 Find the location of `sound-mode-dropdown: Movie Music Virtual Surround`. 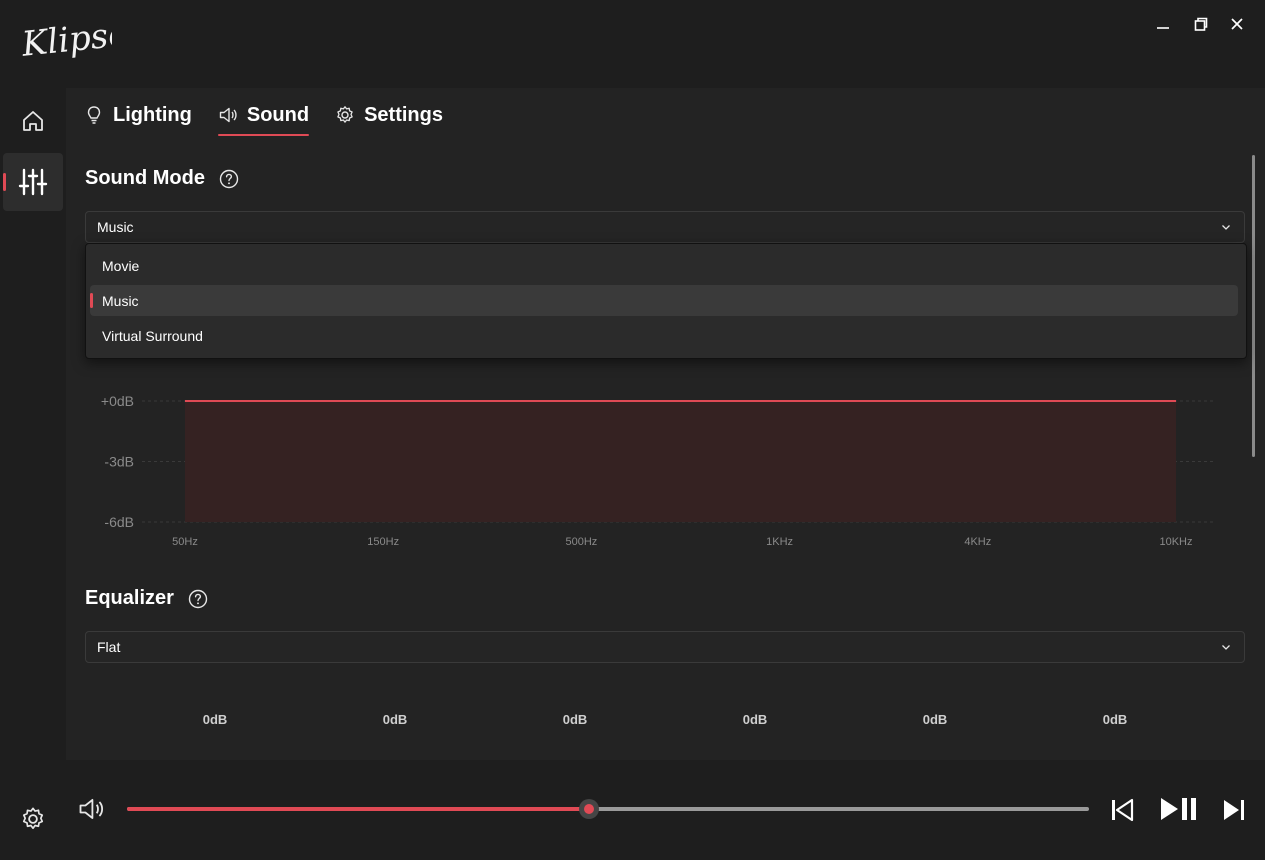

sound-mode-dropdown: Movie Music Virtual Surround is located at coordinates (666, 301).